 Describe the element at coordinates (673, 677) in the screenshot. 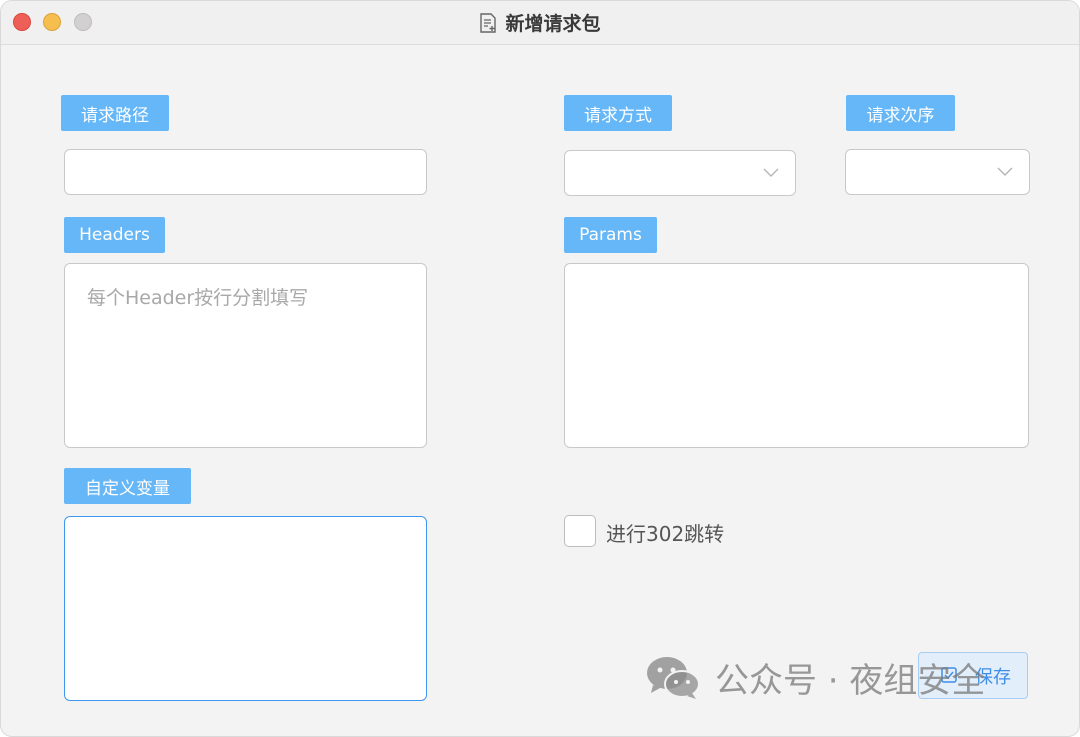

I see `wechat-icon` at that location.